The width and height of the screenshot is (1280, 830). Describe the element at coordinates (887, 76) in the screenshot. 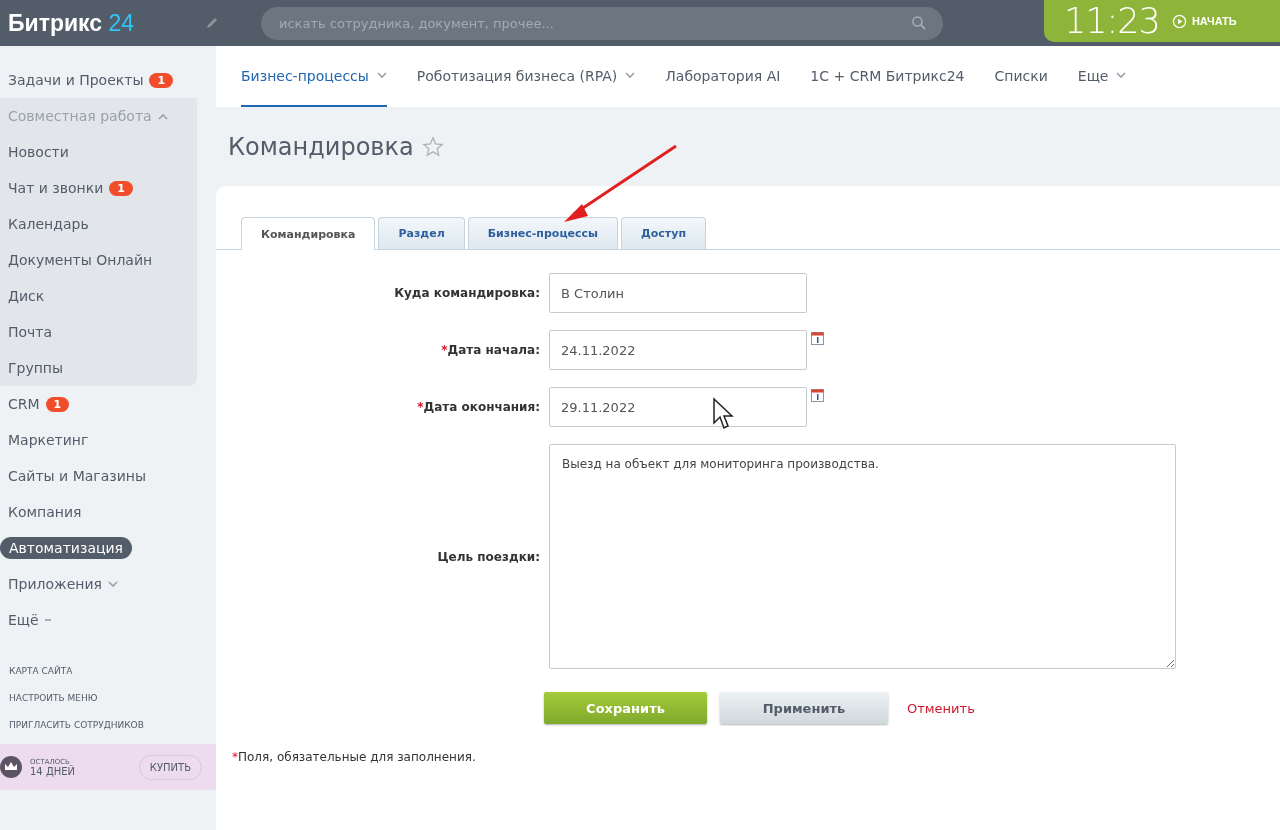

I see `nav-tab: 1С + CRM Битрикс24` at that location.